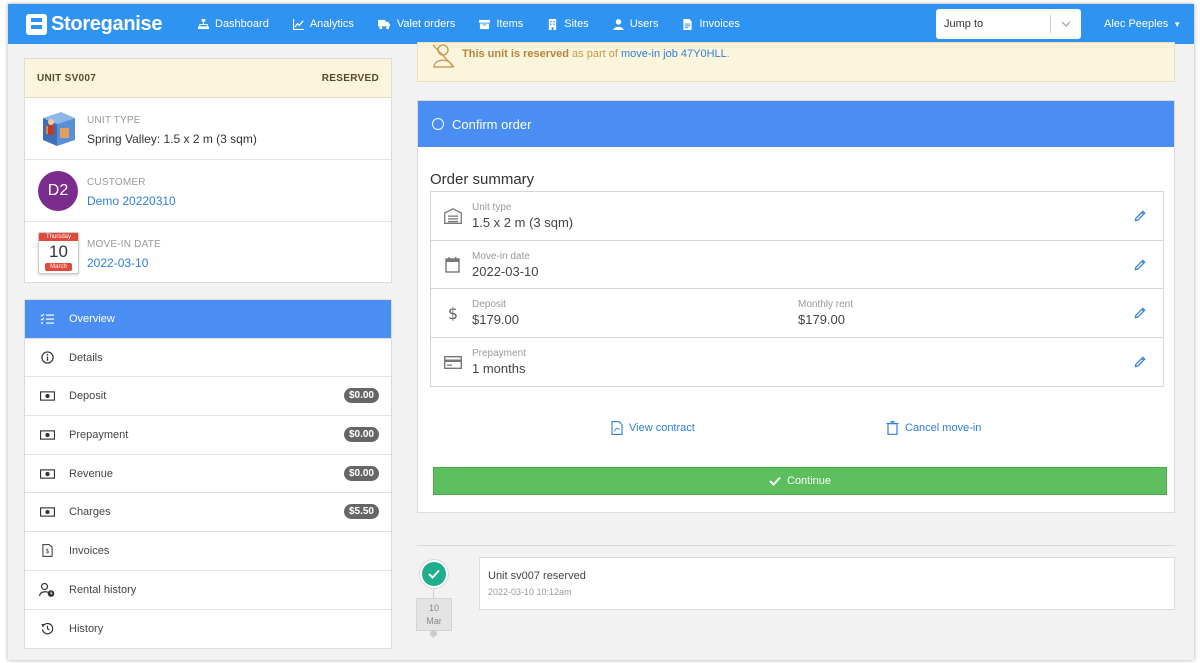 This screenshot has width=1200, height=663. What do you see at coordinates (1066, 24) in the screenshot?
I see `chevron-down-icon` at bounding box center [1066, 24].